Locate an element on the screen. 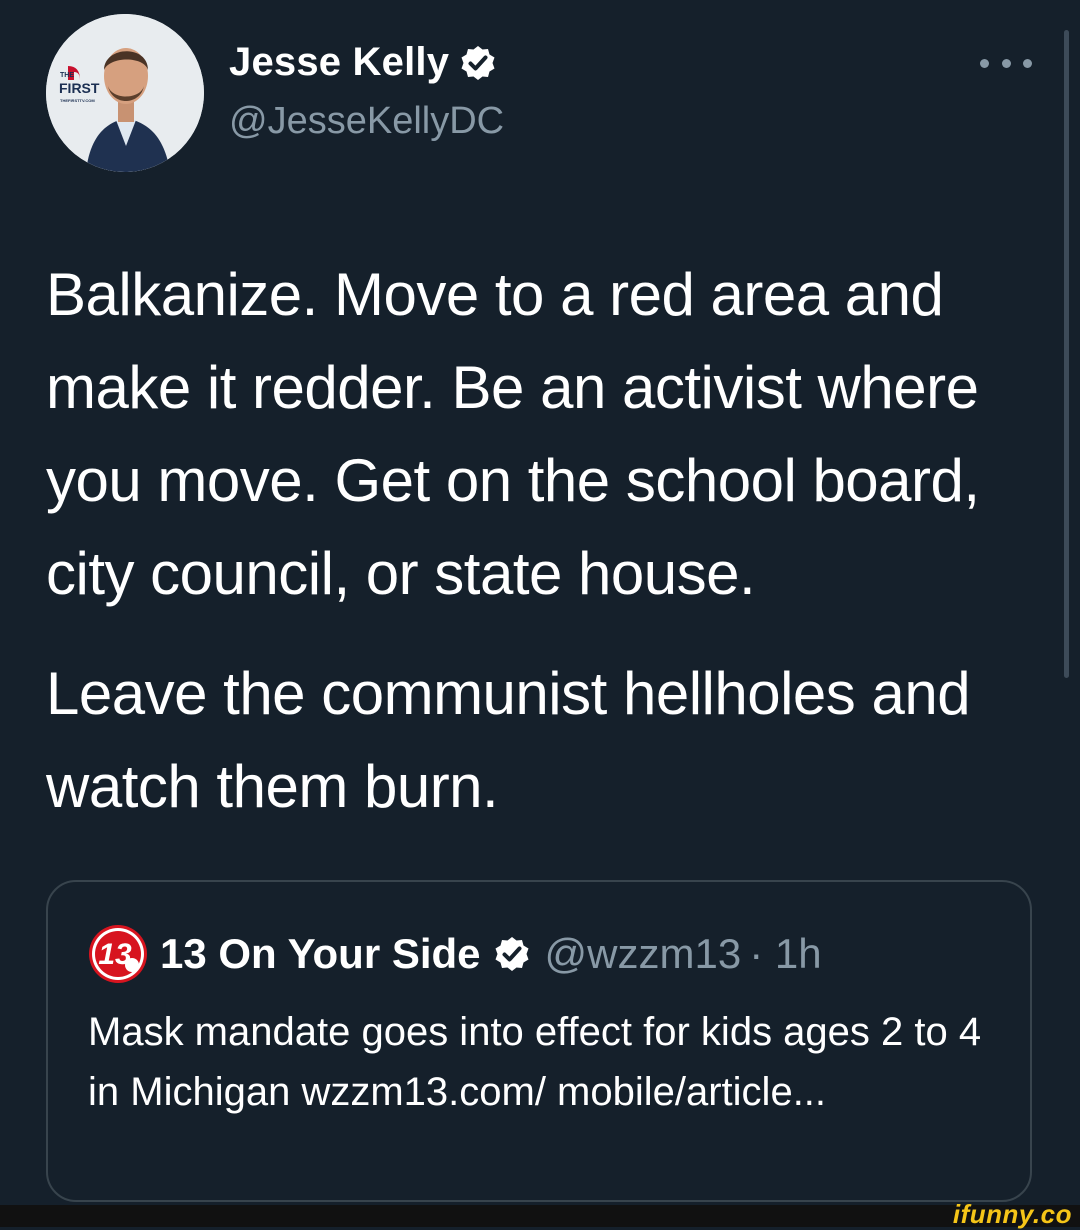  avatar-badge-main: FIRST is located at coordinates (79, 88).